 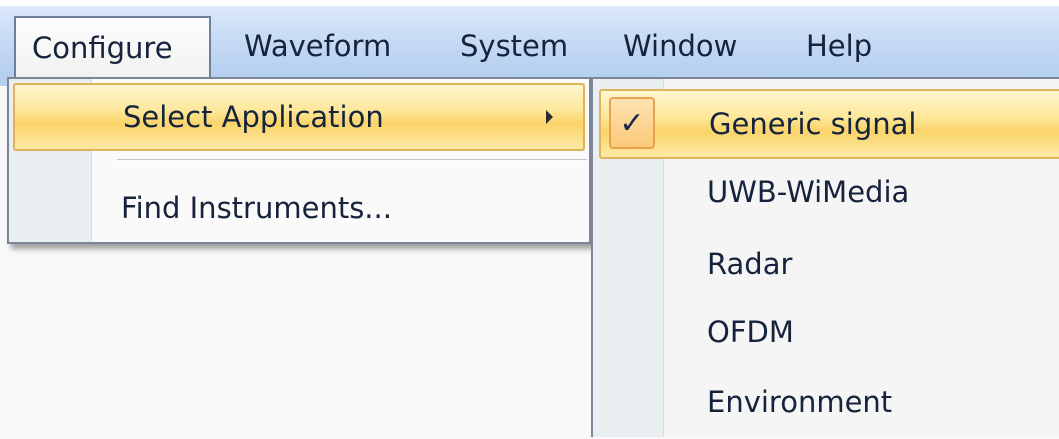 I want to click on checkmark-icon: ✓, so click(x=632, y=123).